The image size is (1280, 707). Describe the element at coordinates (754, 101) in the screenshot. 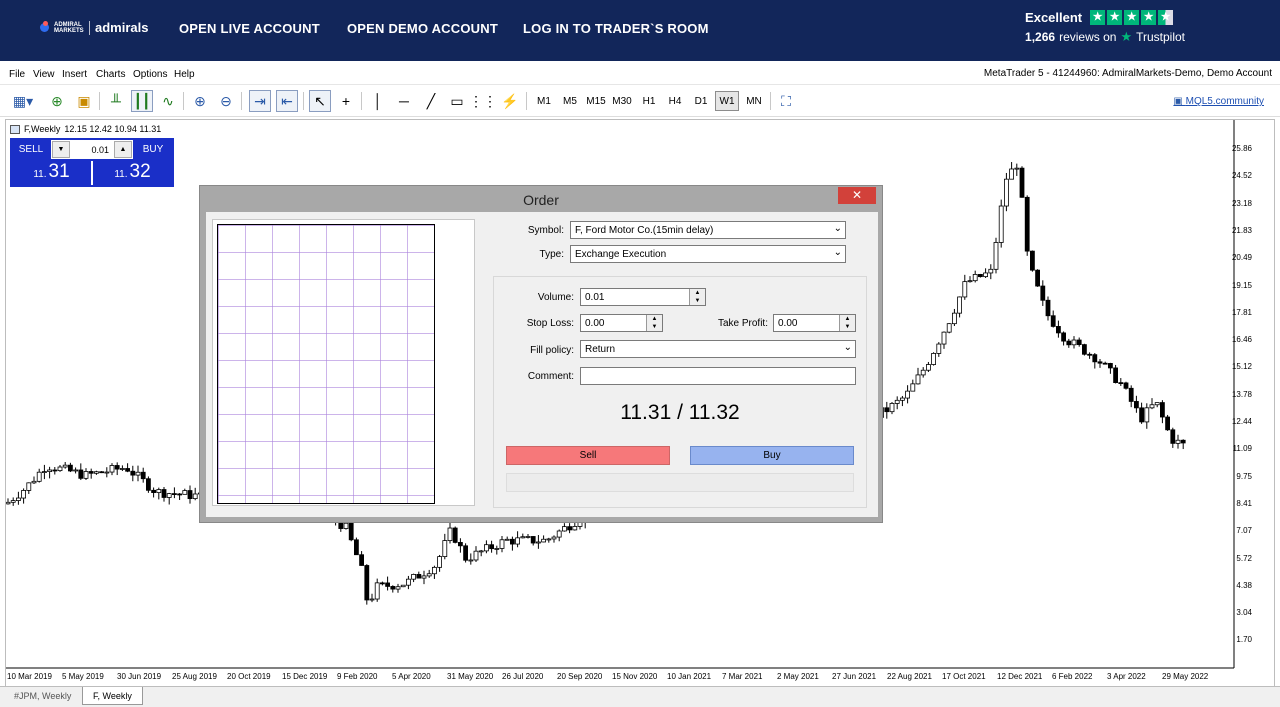

I see `timeframe-mn: MN` at that location.